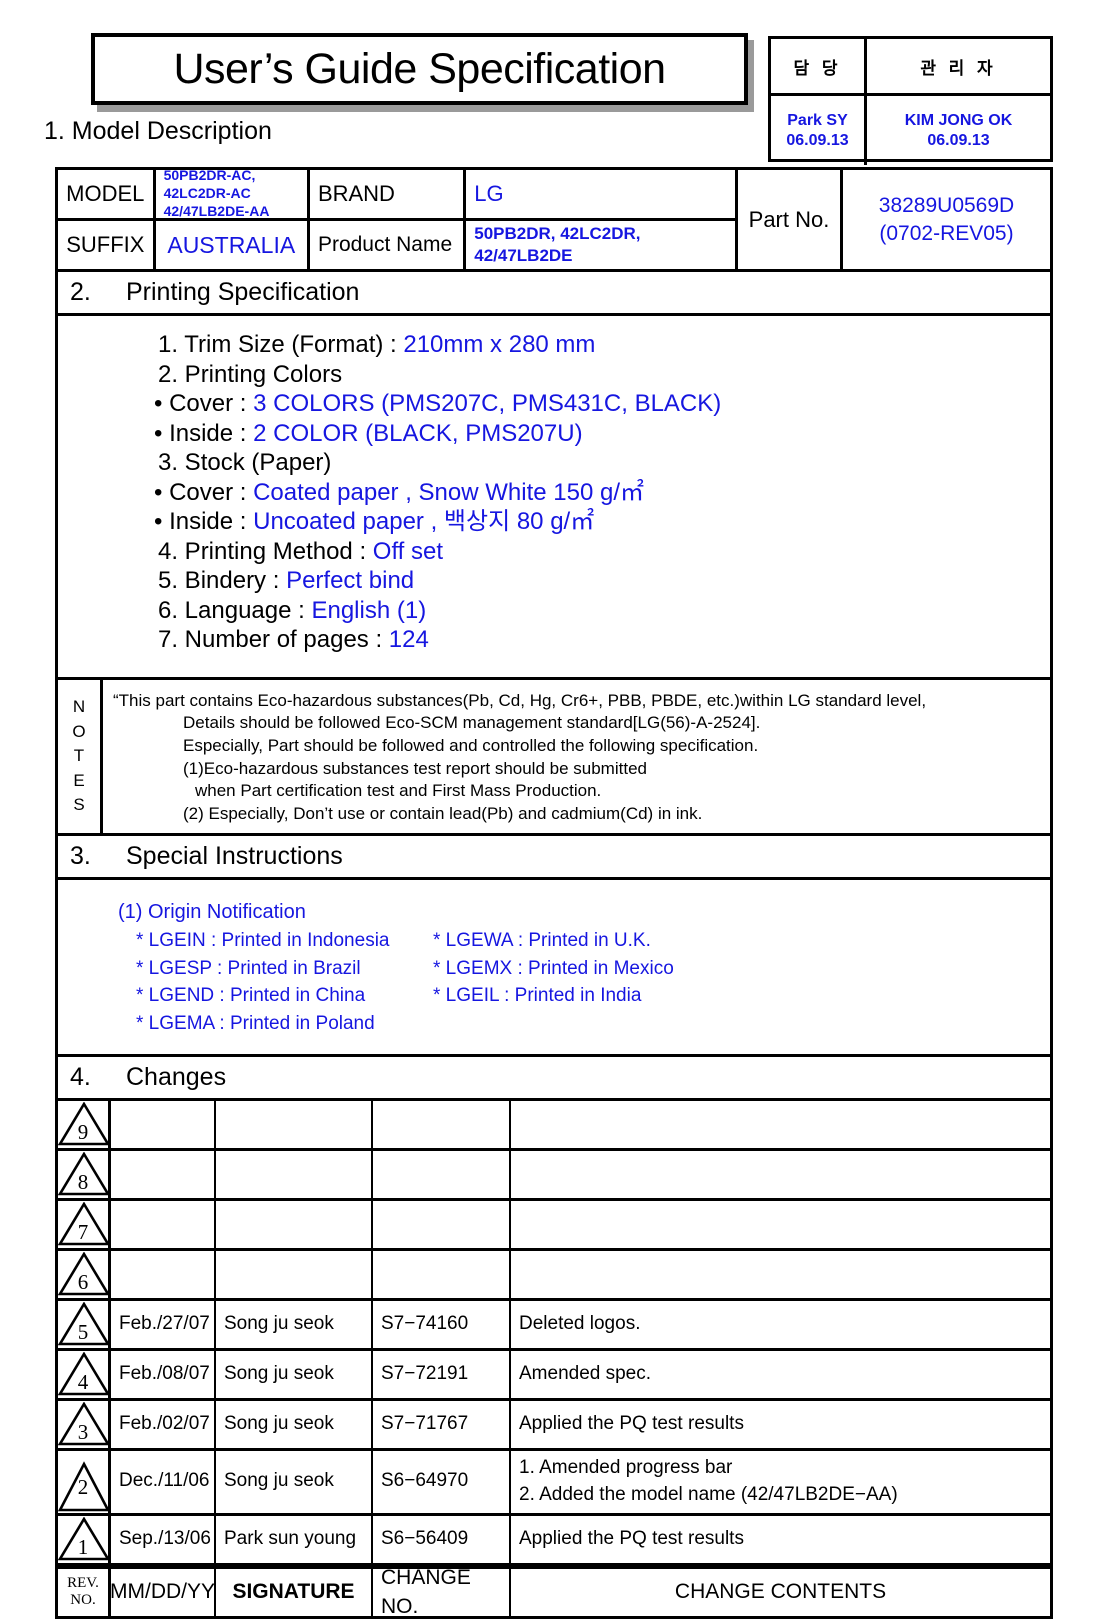 The width and height of the screenshot is (1109, 1621). Describe the element at coordinates (163, 1324) in the screenshot. I see `change-date: Feb./27/07` at that location.